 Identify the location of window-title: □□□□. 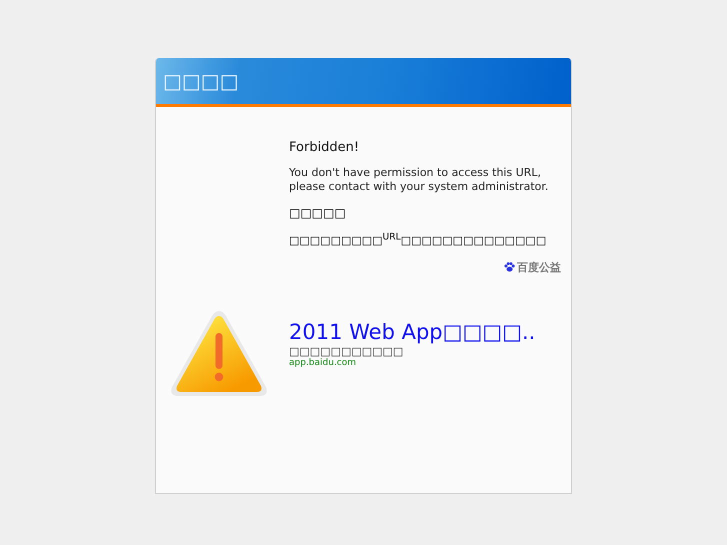
(201, 81).